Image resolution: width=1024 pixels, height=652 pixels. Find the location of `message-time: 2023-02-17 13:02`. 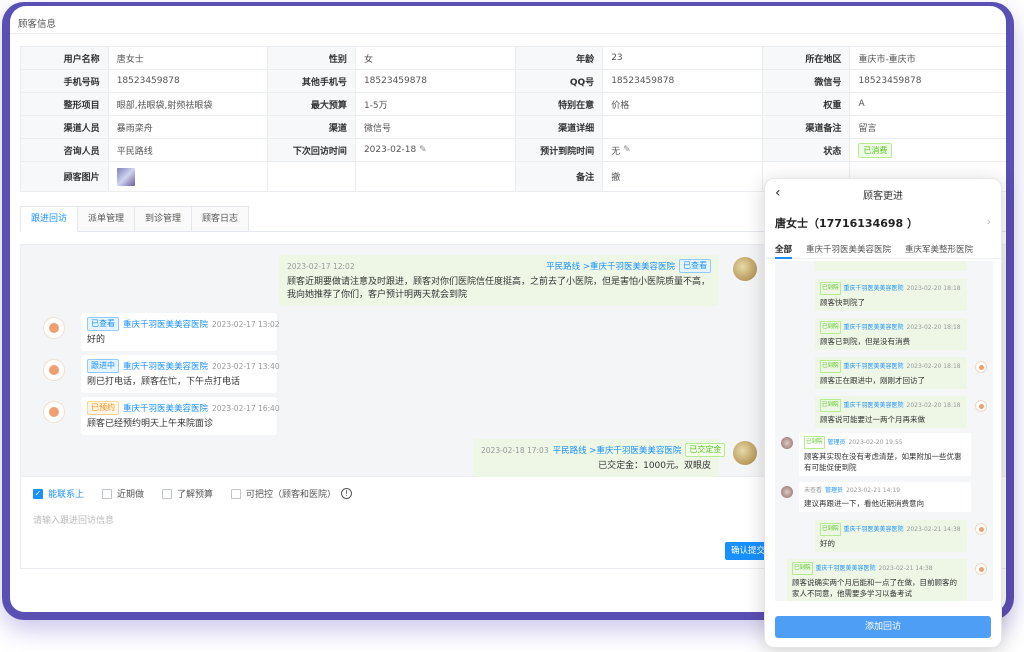

message-time: 2023-02-17 13:02 is located at coordinates (246, 324).